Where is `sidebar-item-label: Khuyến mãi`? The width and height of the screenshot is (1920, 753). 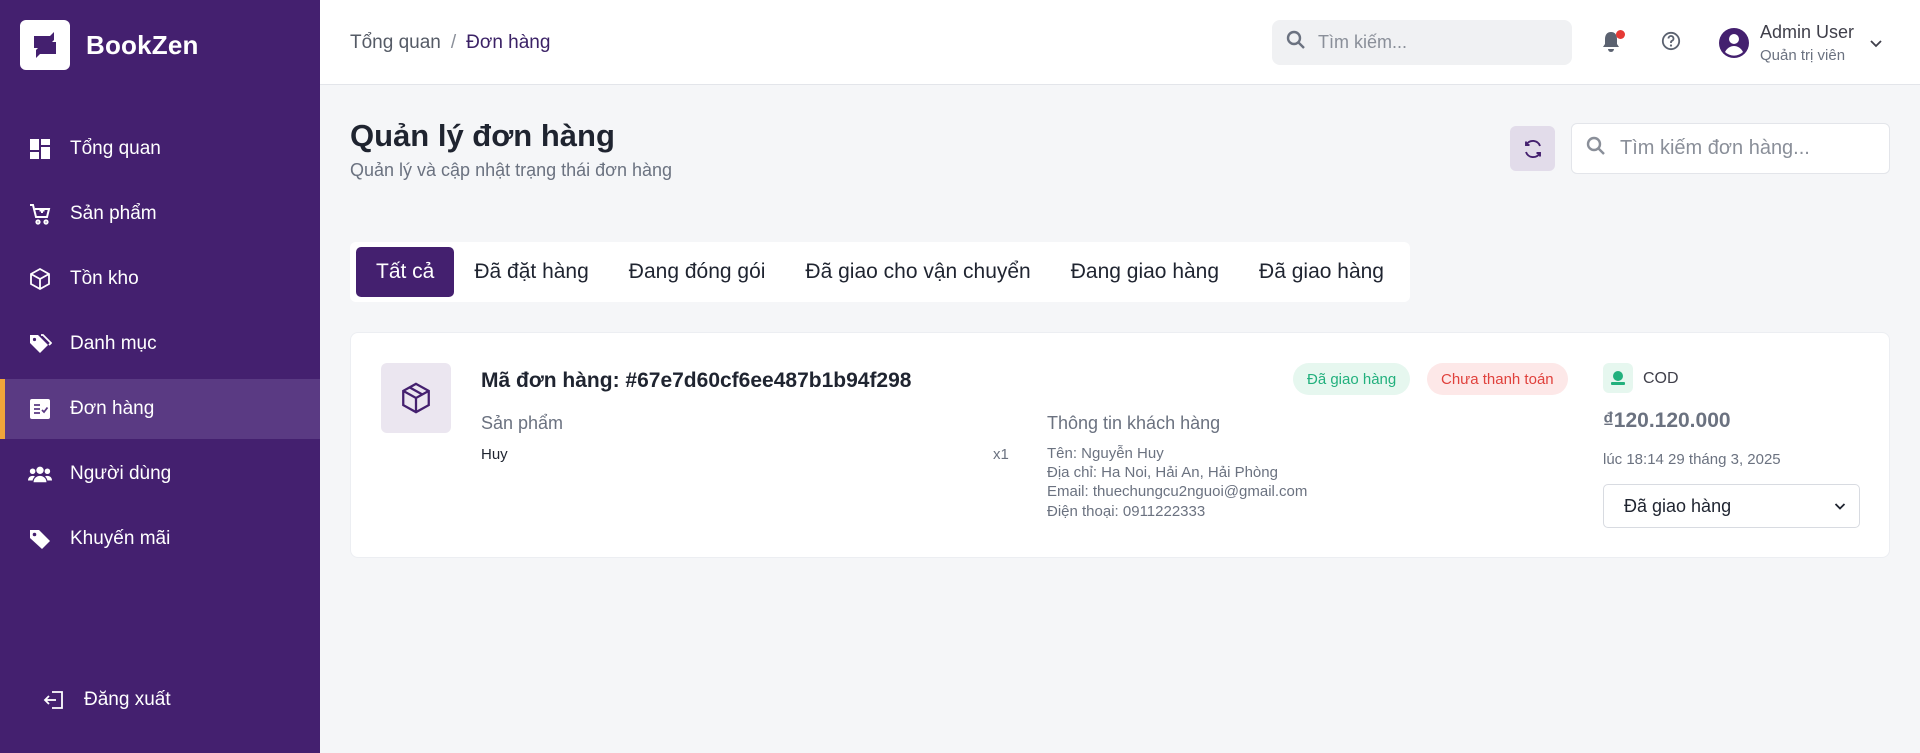 sidebar-item-label: Khuyến mãi is located at coordinates (120, 538).